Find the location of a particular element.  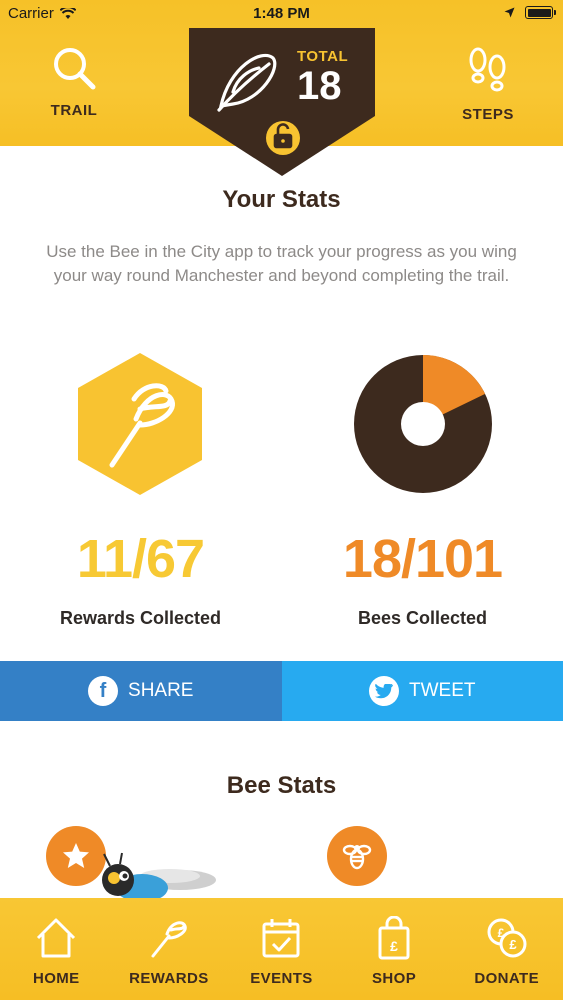

donut-hole is located at coordinates (423, 424).